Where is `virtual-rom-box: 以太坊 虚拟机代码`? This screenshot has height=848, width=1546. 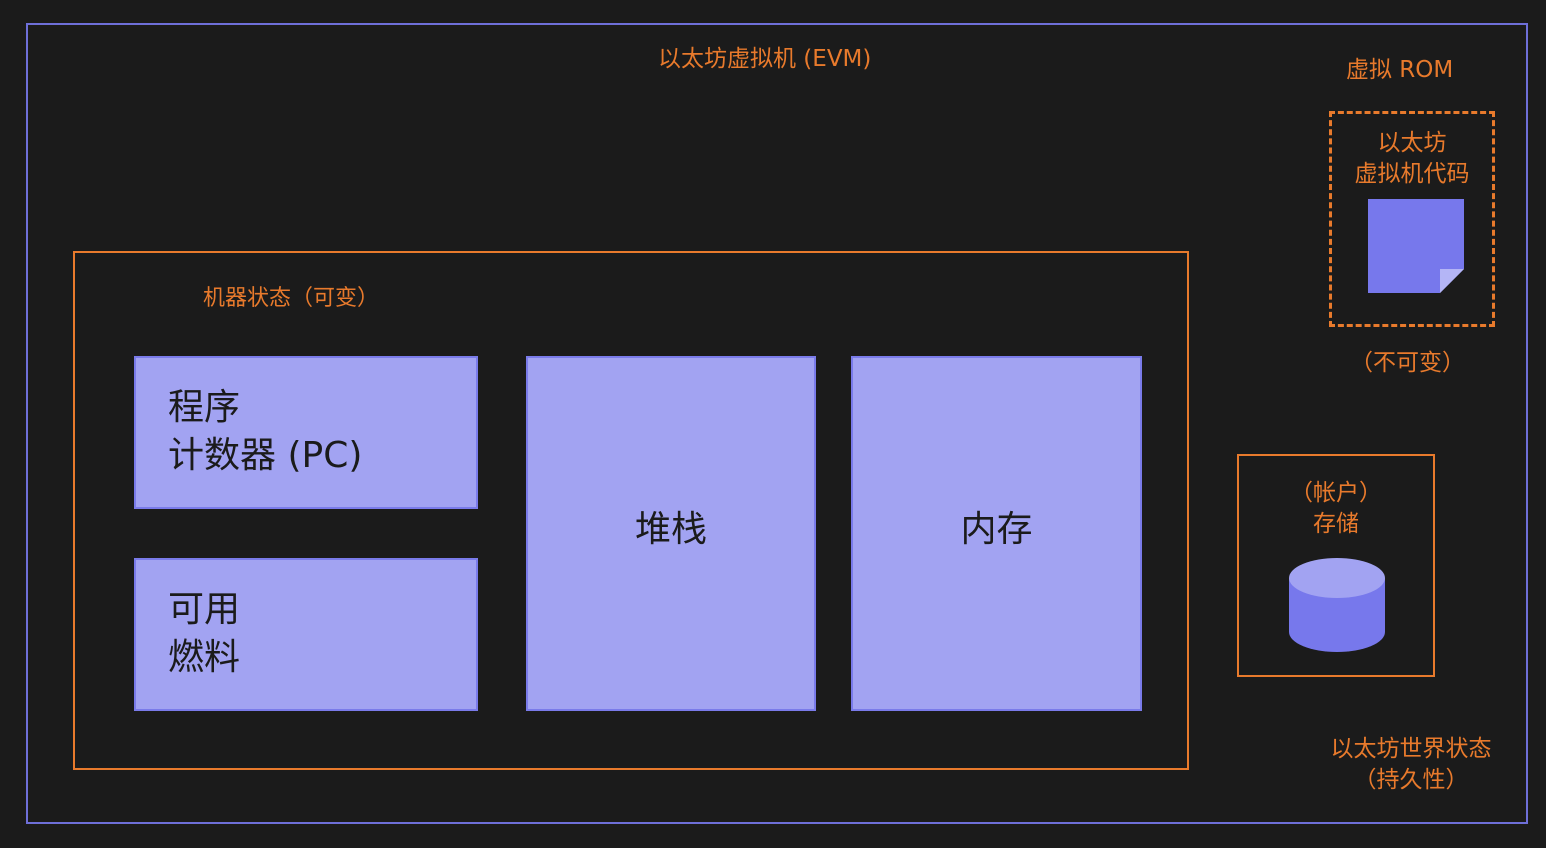
virtual-rom-box: 以太坊 虚拟机代码 is located at coordinates (1412, 219).